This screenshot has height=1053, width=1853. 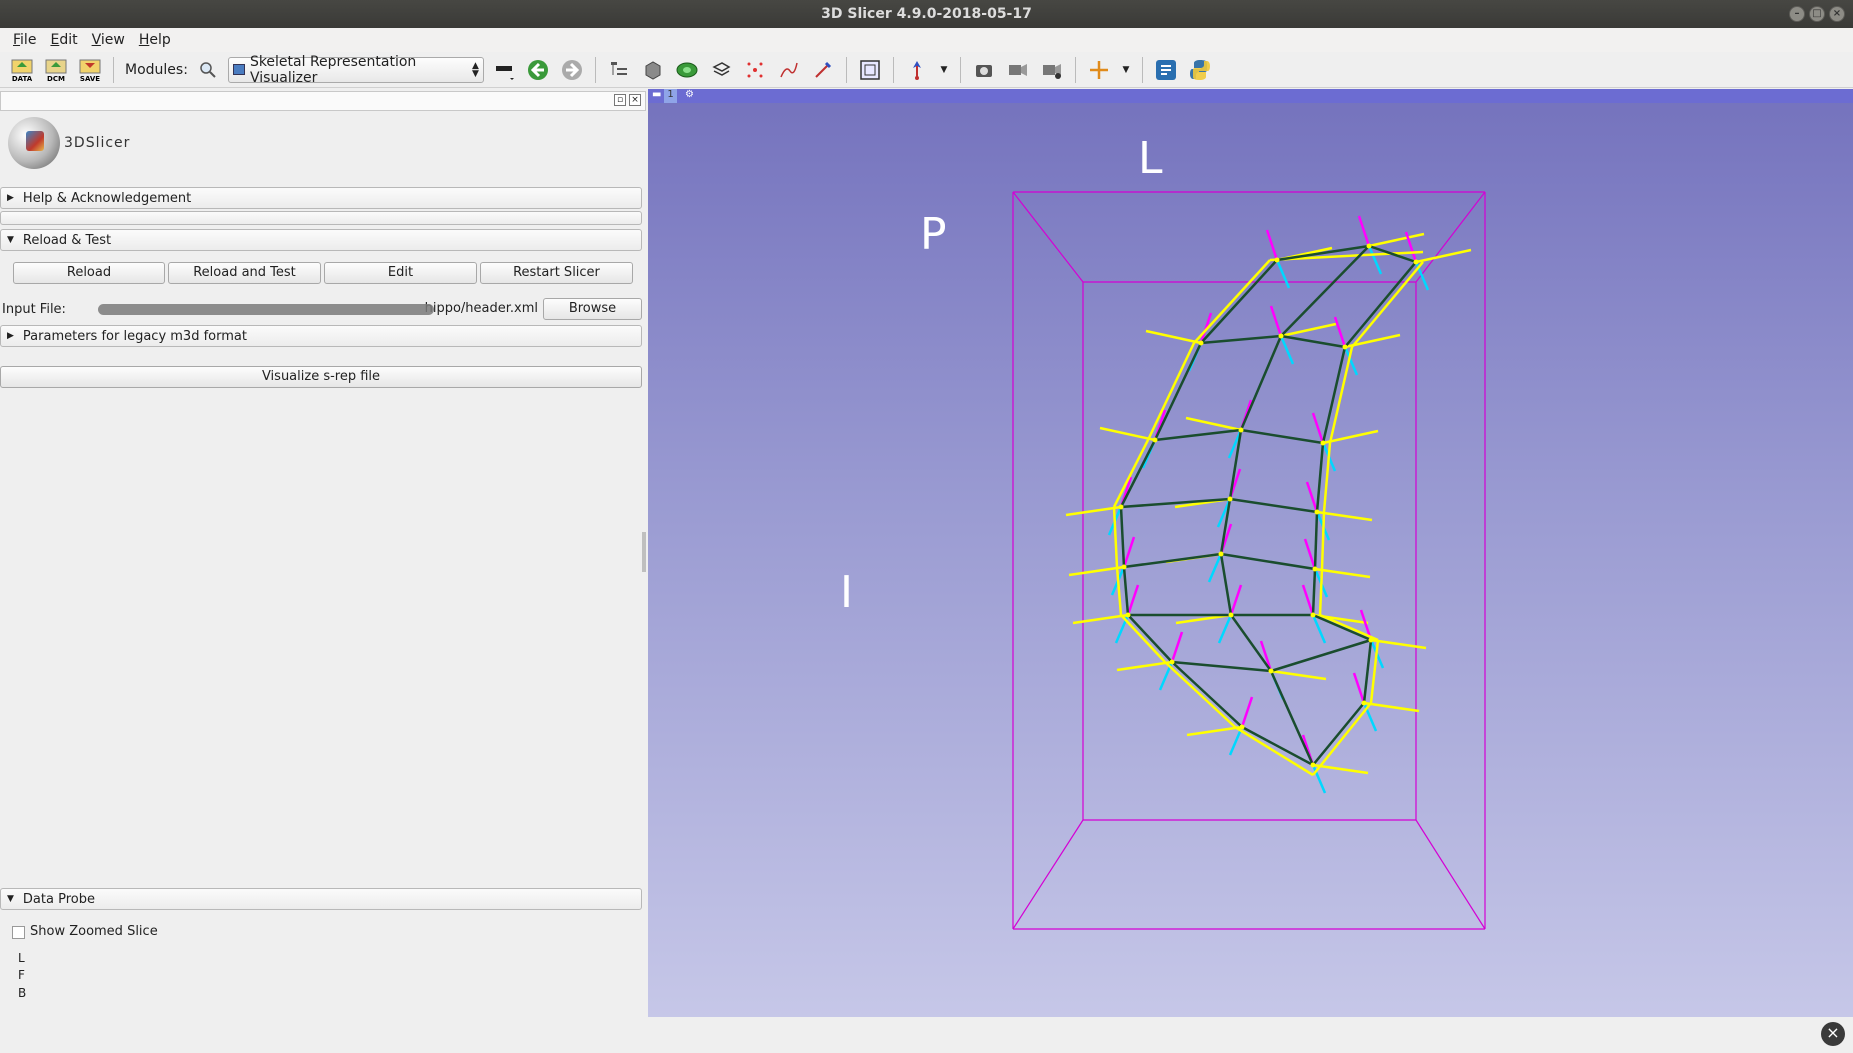 What do you see at coordinates (687, 70) in the screenshot?
I see `models-module-icon` at bounding box center [687, 70].